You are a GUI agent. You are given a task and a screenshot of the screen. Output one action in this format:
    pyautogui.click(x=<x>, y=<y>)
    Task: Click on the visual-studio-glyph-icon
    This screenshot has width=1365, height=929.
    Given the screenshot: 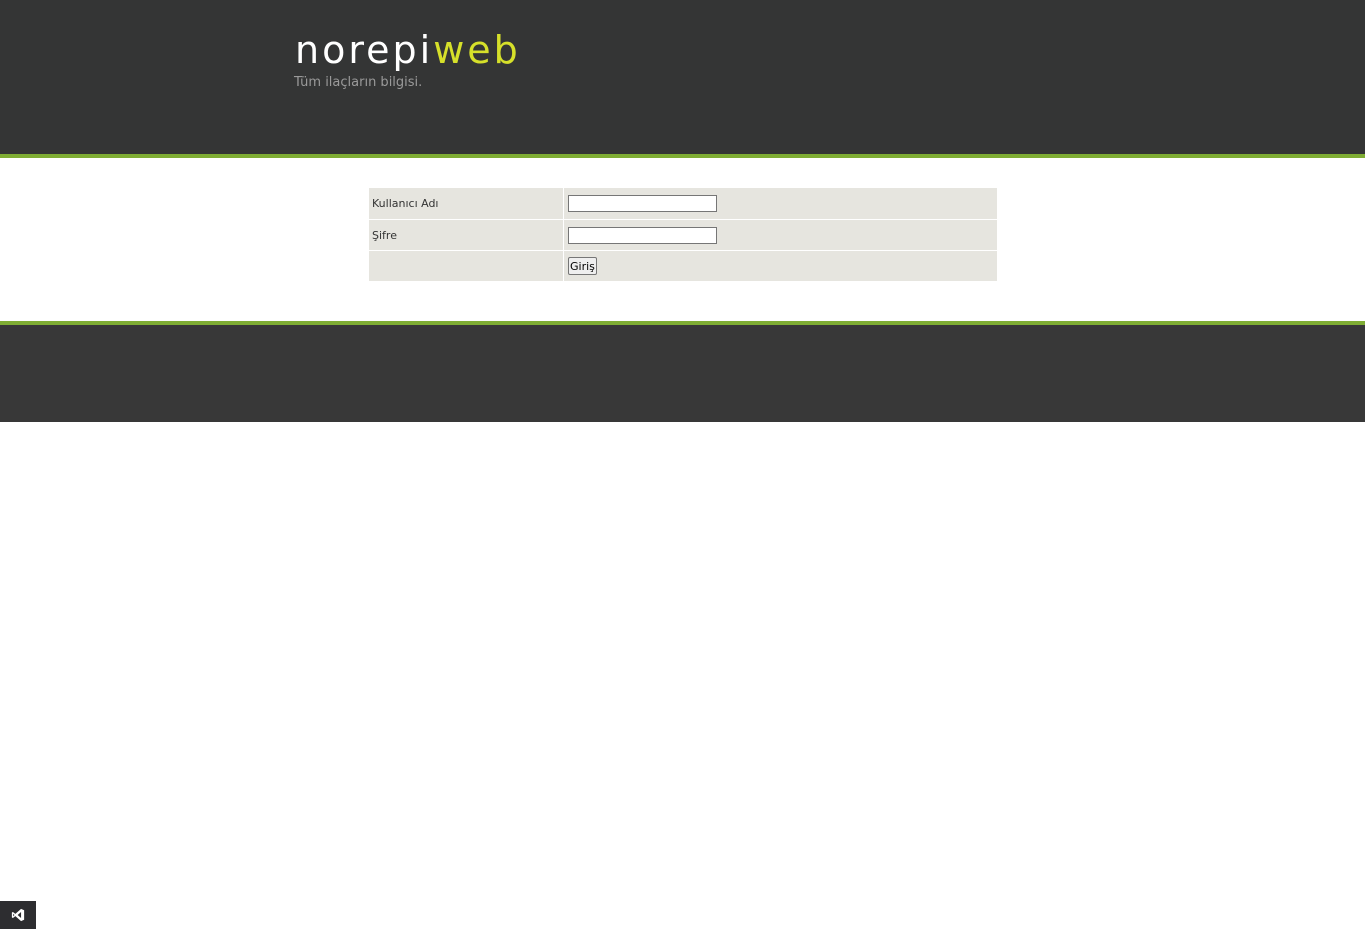 What is the action you would take?
    pyautogui.click(x=18, y=915)
    